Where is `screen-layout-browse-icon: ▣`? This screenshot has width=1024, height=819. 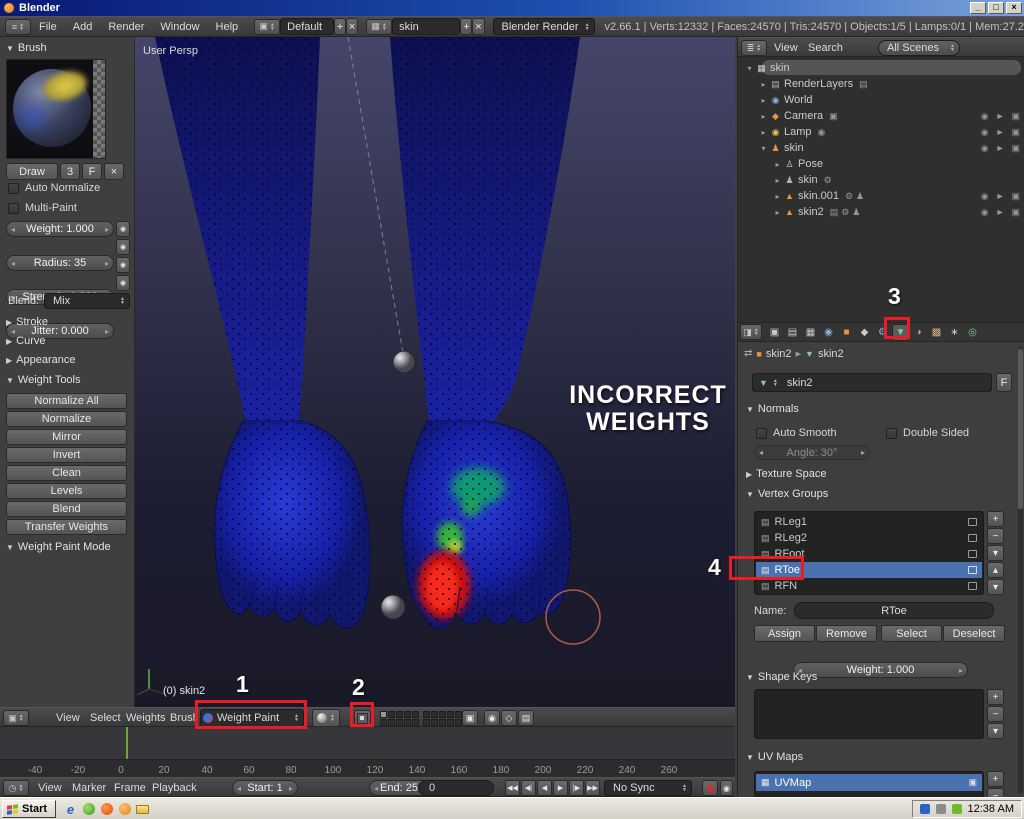
screen-layout-browse-icon: ▣ is located at coordinates (267, 26).